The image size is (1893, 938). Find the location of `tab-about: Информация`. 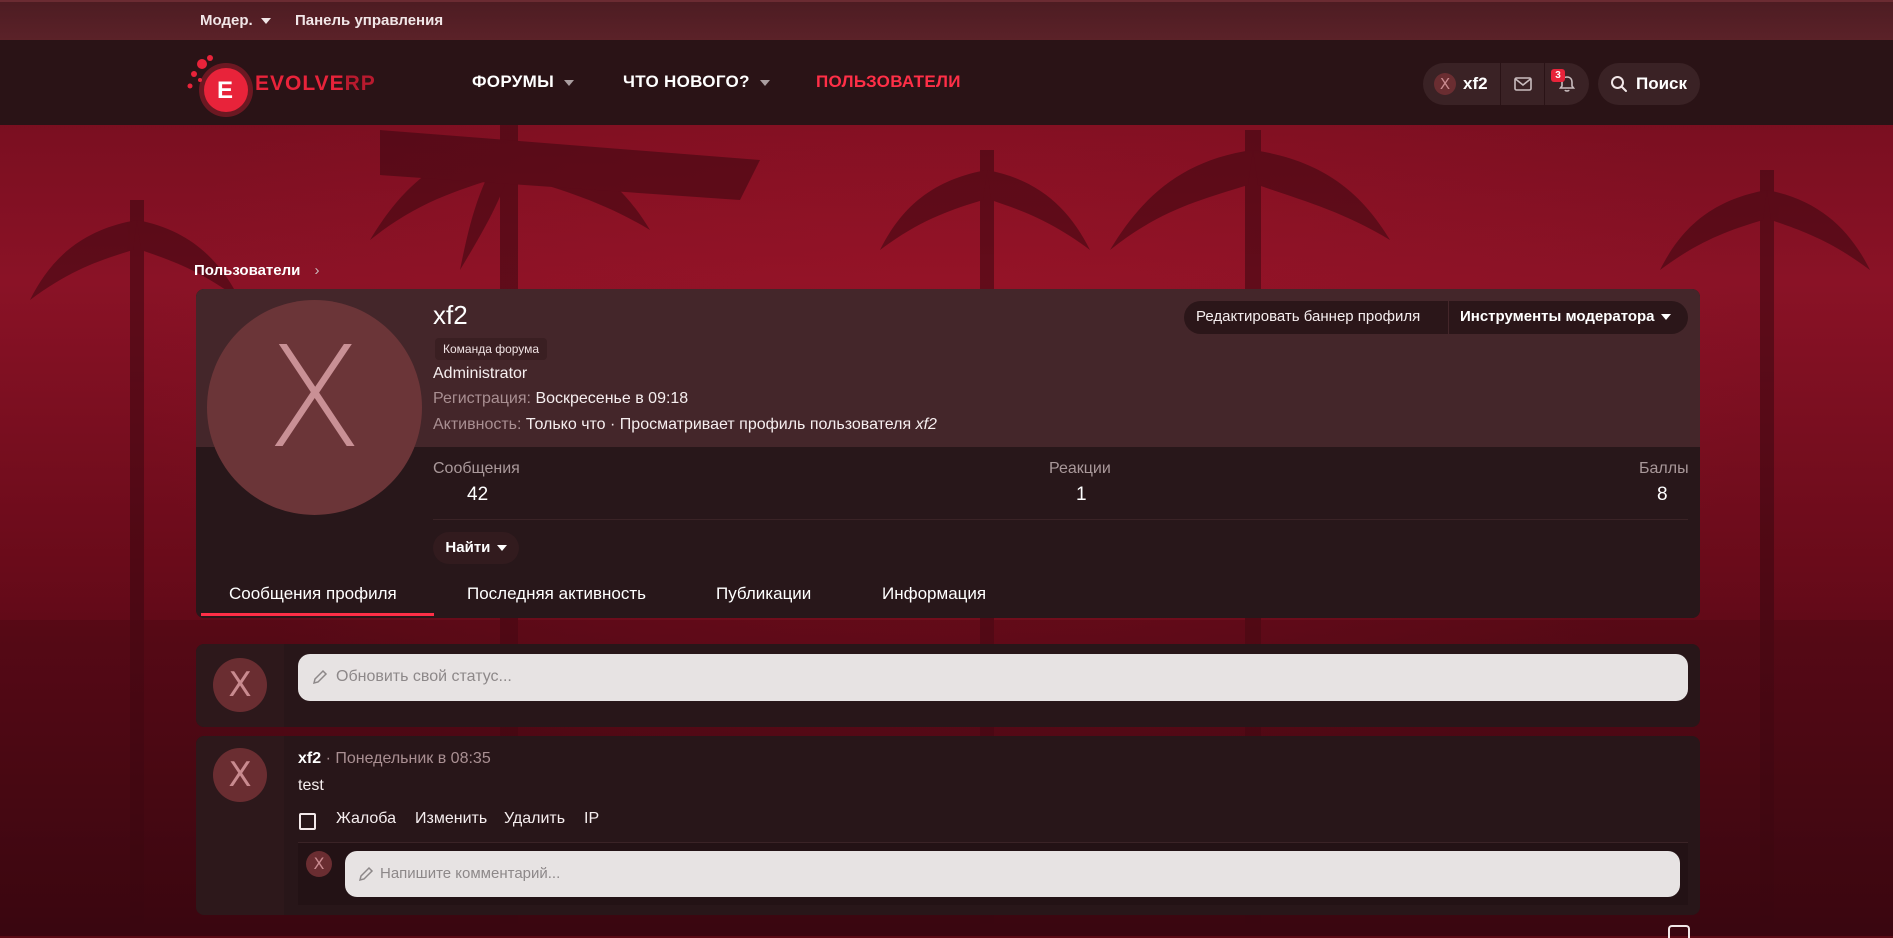

tab-about: Информация is located at coordinates (934, 594).